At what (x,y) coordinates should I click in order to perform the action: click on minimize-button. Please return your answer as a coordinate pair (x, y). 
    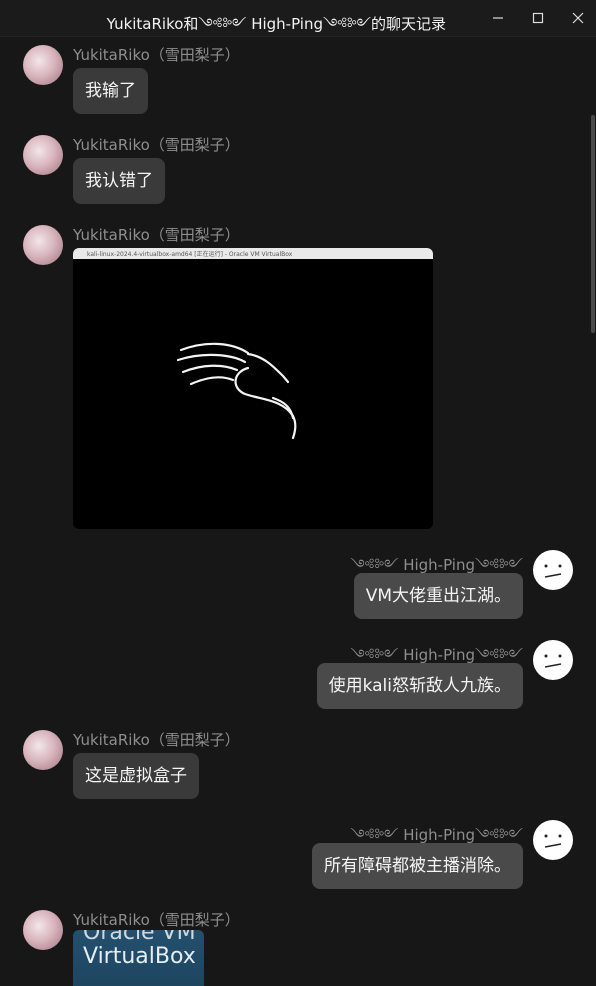
    Looking at the image, I should click on (498, 18).